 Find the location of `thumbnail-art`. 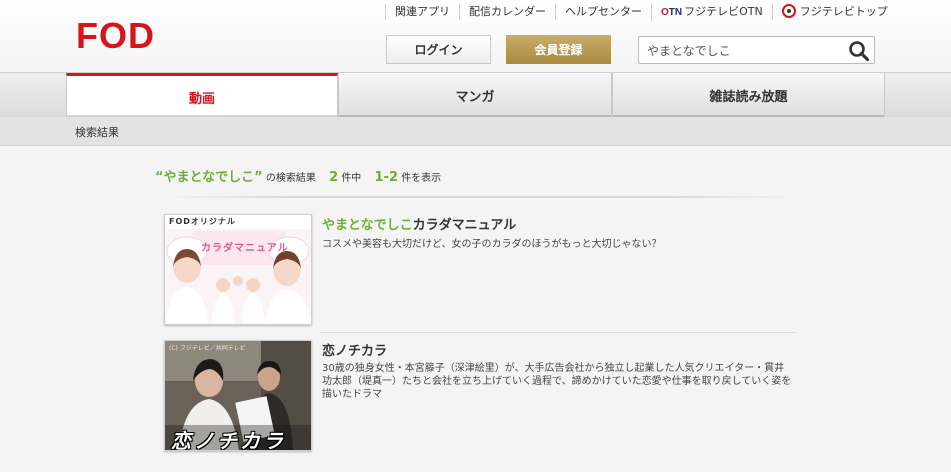

thumbnail-art is located at coordinates (238, 269).